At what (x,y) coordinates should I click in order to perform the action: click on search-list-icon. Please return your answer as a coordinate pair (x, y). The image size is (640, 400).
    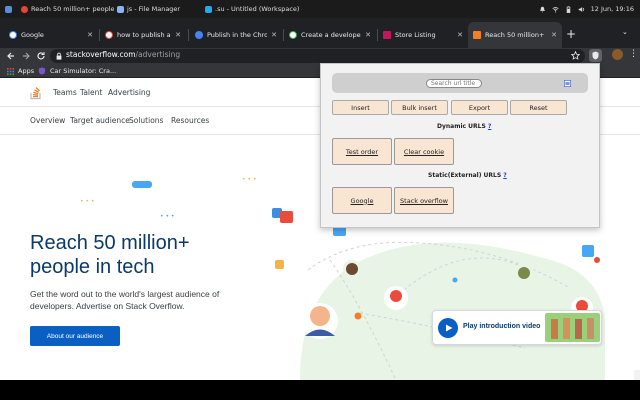
    Looking at the image, I should click on (567, 83).